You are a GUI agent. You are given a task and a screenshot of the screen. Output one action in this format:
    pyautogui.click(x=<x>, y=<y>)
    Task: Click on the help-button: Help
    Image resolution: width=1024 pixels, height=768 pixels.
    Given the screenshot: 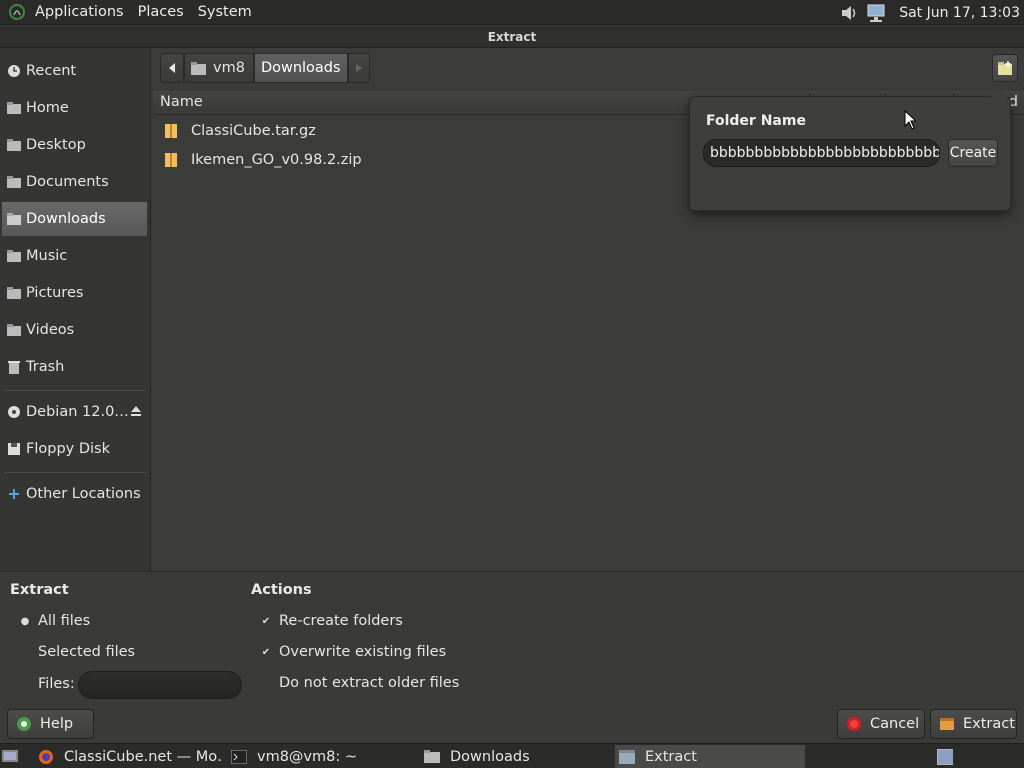 What is the action you would take?
    pyautogui.click(x=50, y=724)
    